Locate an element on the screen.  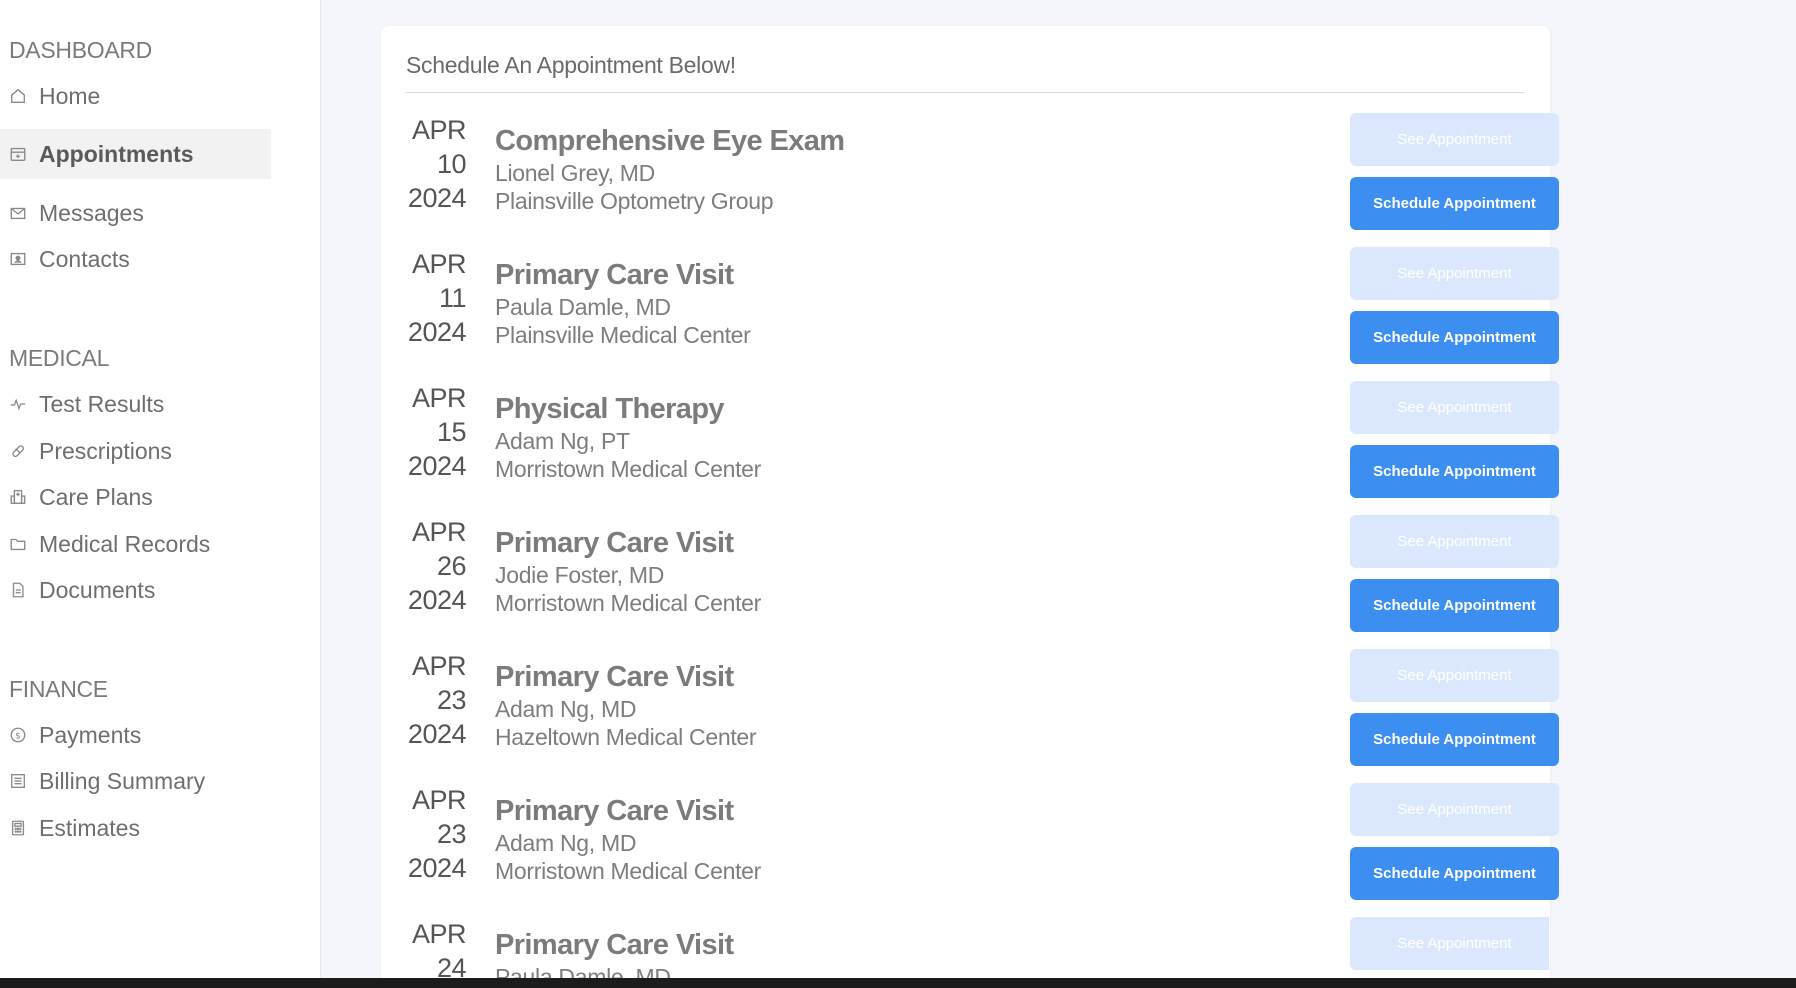
pulse-icon is located at coordinates (18, 404).